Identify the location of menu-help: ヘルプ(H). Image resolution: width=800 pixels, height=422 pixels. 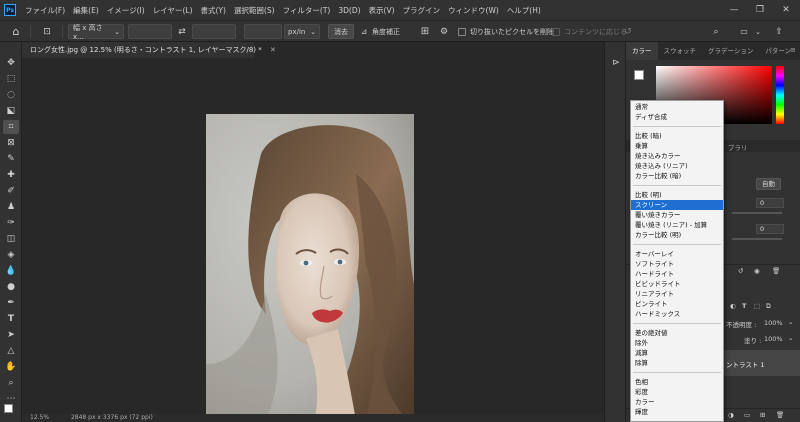
(524, 10).